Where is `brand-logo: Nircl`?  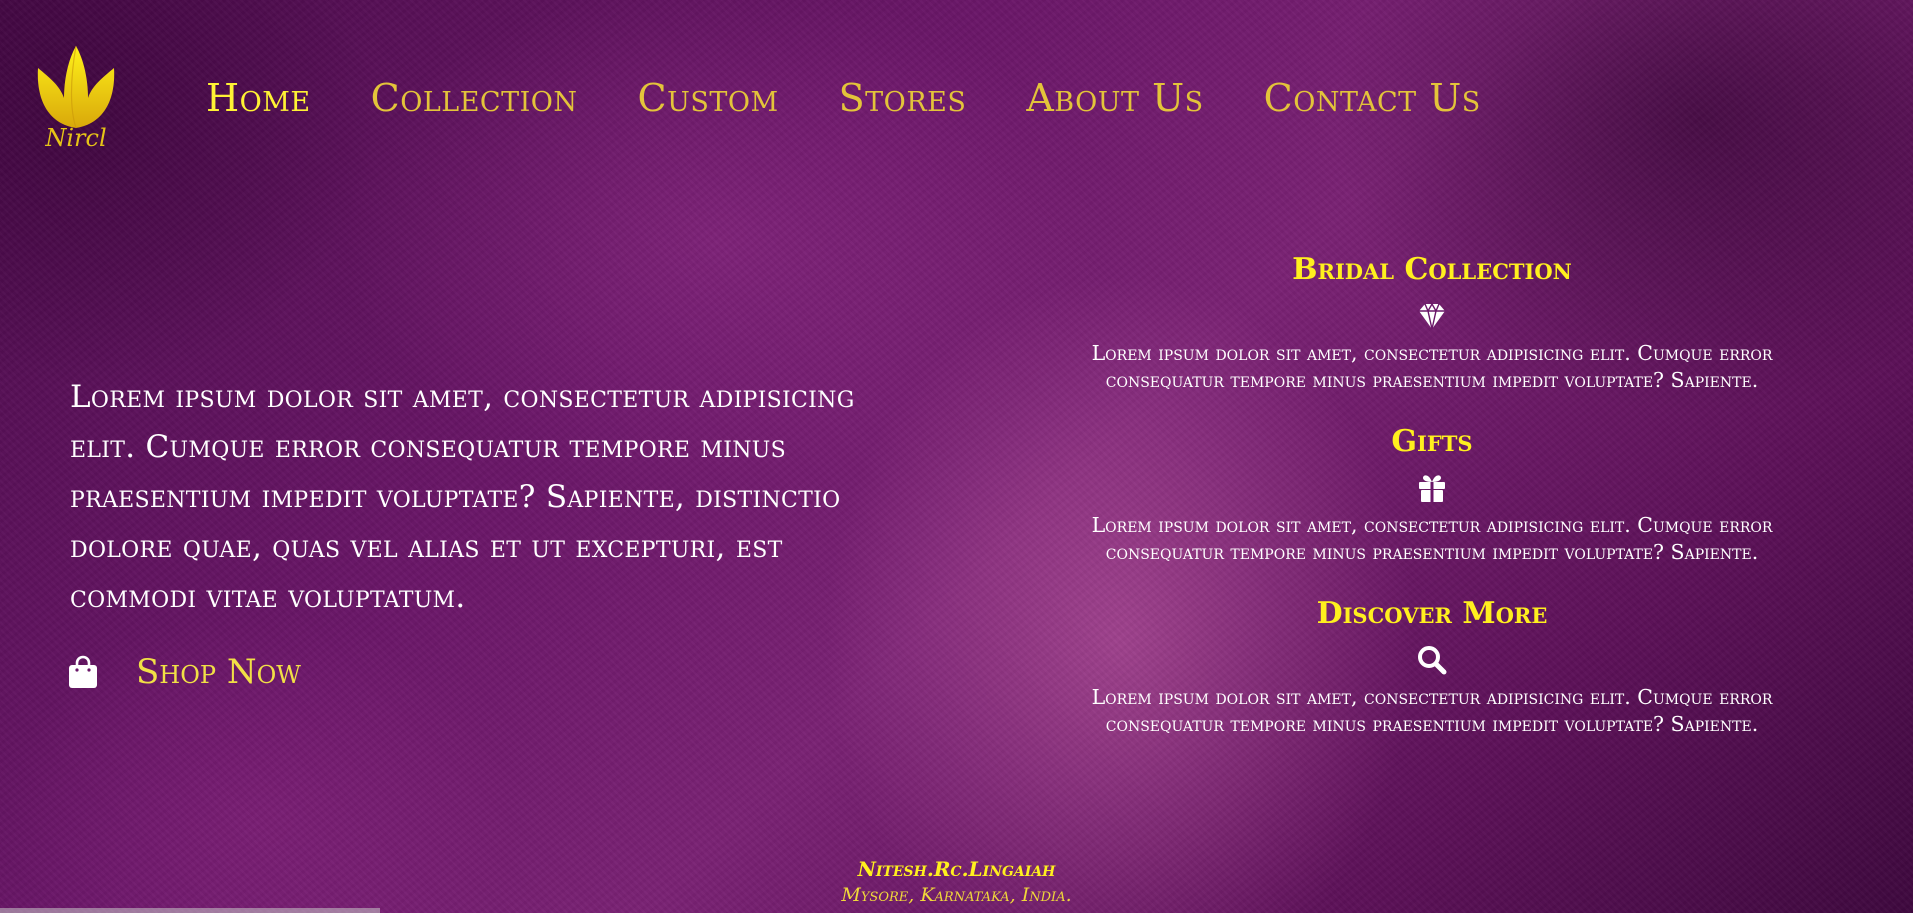
brand-logo: Nircl is located at coordinates (76, 100).